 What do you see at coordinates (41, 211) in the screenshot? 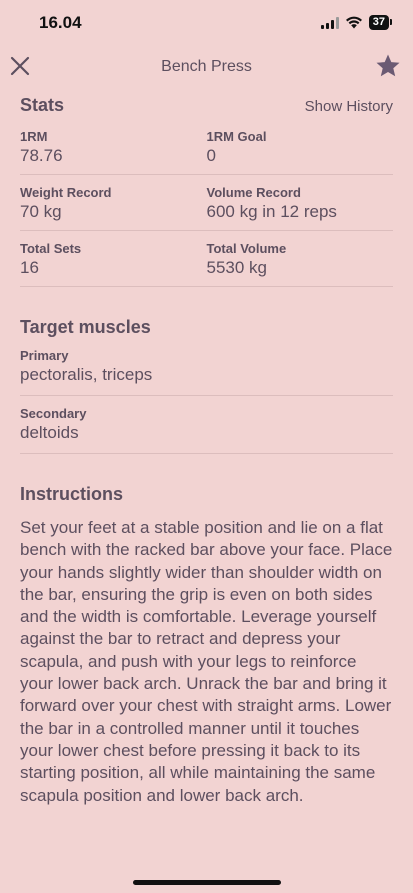
I see `stat-value: 70 kg` at bounding box center [41, 211].